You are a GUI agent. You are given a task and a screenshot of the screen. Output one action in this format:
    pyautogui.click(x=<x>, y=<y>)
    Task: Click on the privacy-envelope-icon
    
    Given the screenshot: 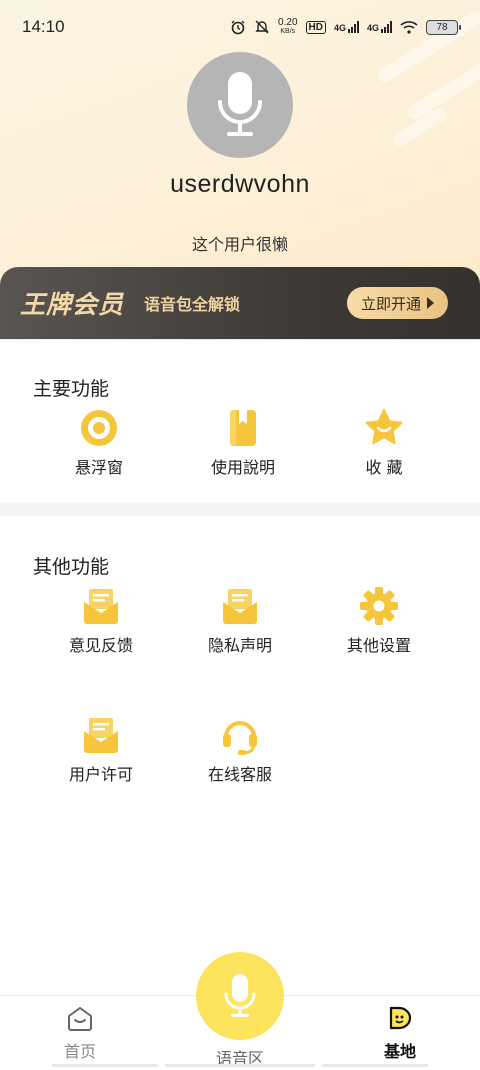 What is the action you would take?
    pyautogui.click(x=240, y=606)
    